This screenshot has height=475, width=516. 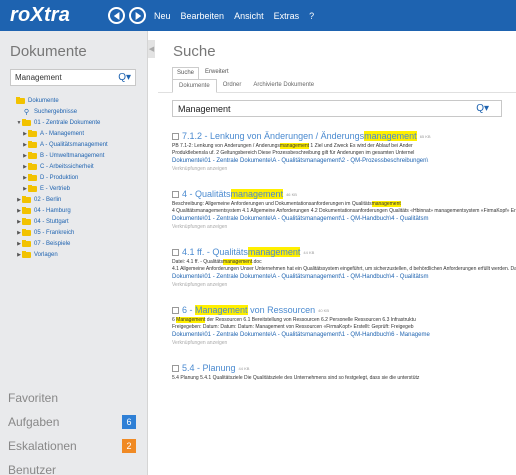 What do you see at coordinates (217, 73) in the screenshot?
I see `tab-erweitert: Erweitert` at bounding box center [217, 73].